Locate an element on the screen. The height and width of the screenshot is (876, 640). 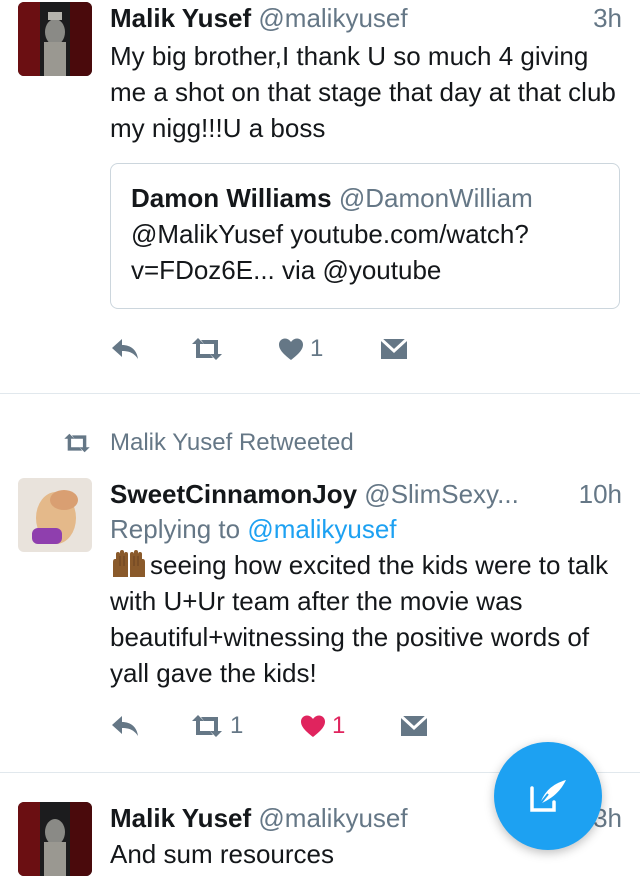
raised-hands-emoji-icon is located at coordinates (130, 564).